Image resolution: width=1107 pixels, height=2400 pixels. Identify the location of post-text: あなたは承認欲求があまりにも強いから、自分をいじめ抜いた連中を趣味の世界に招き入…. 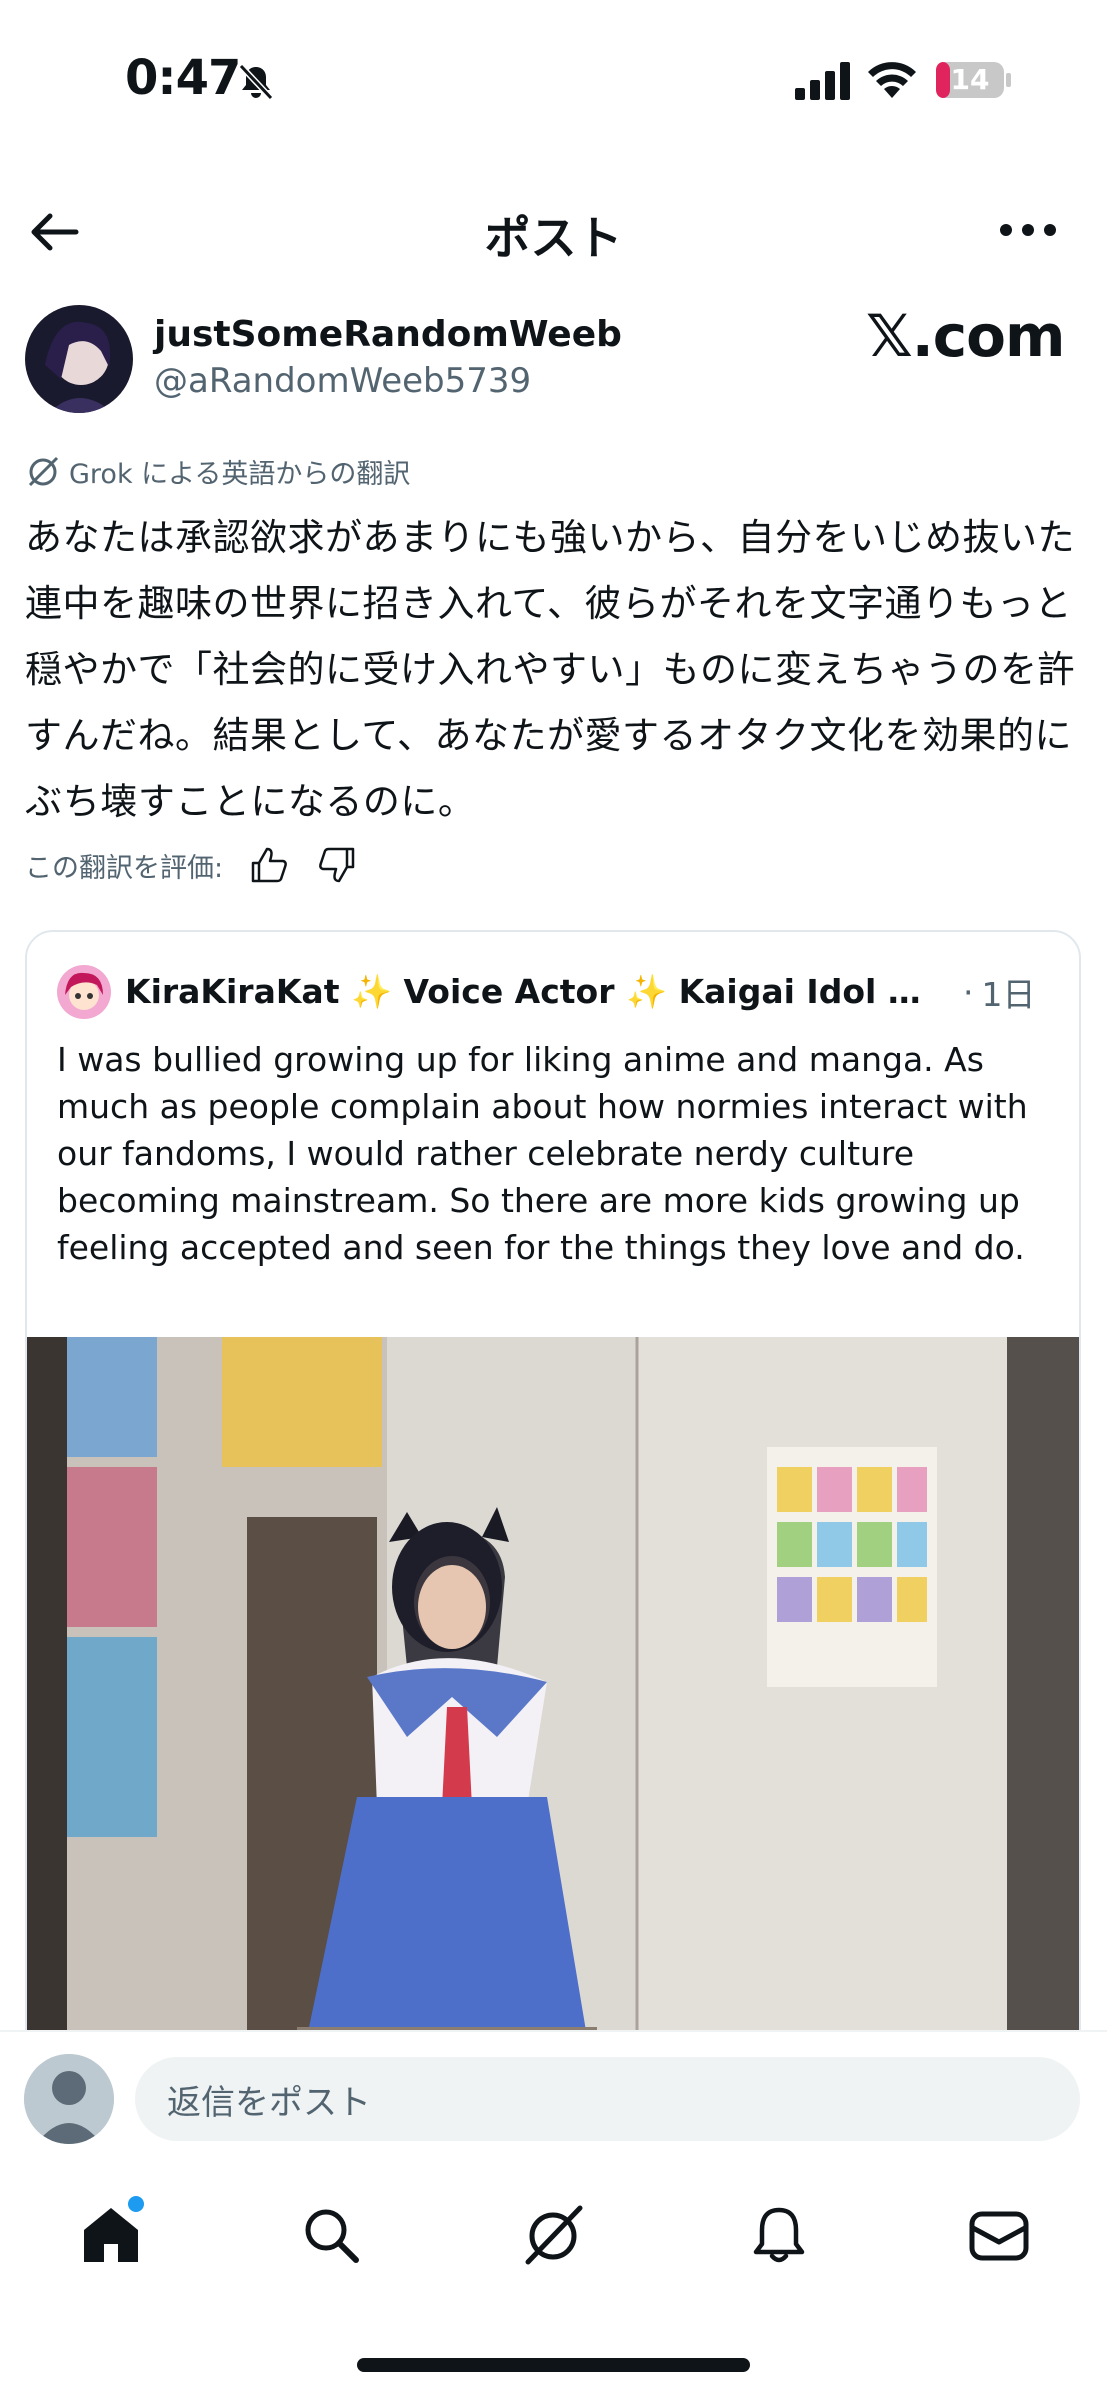
(550, 669).